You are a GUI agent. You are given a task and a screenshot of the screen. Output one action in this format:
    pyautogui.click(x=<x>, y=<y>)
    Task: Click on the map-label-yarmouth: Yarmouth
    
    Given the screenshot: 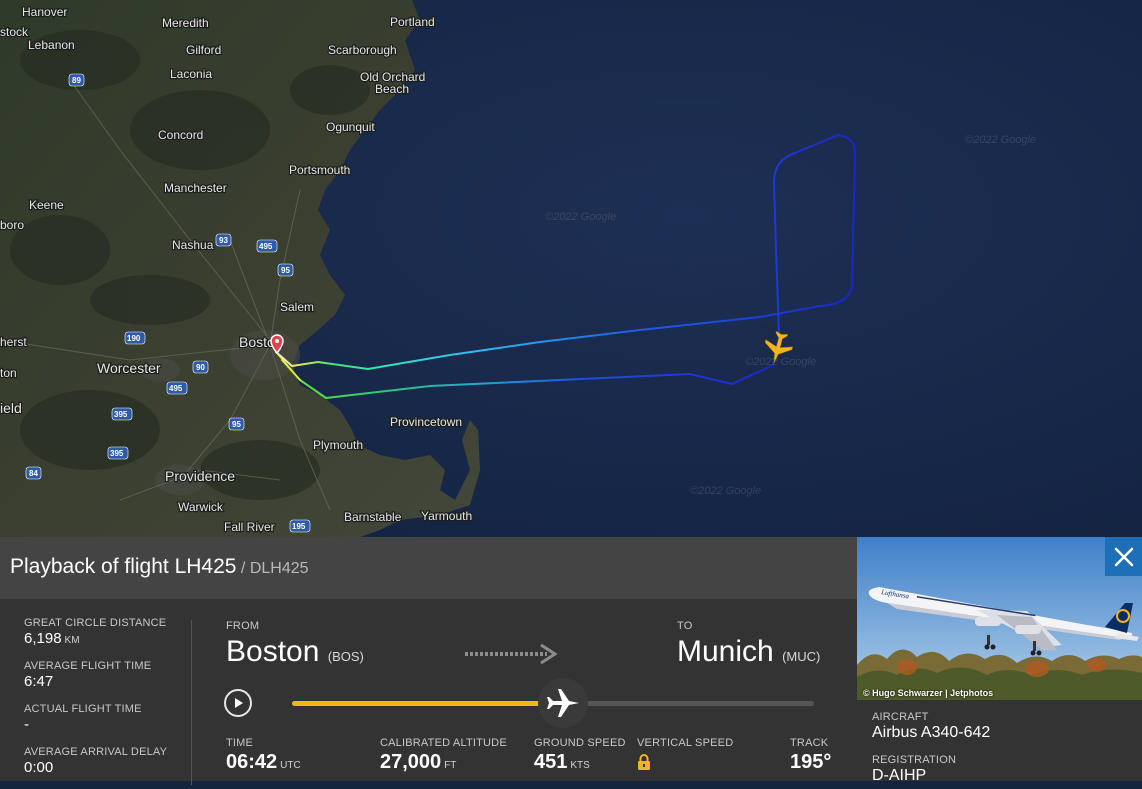 What is the action you would take?
    pyautogui.click(x=446, y=516)
    